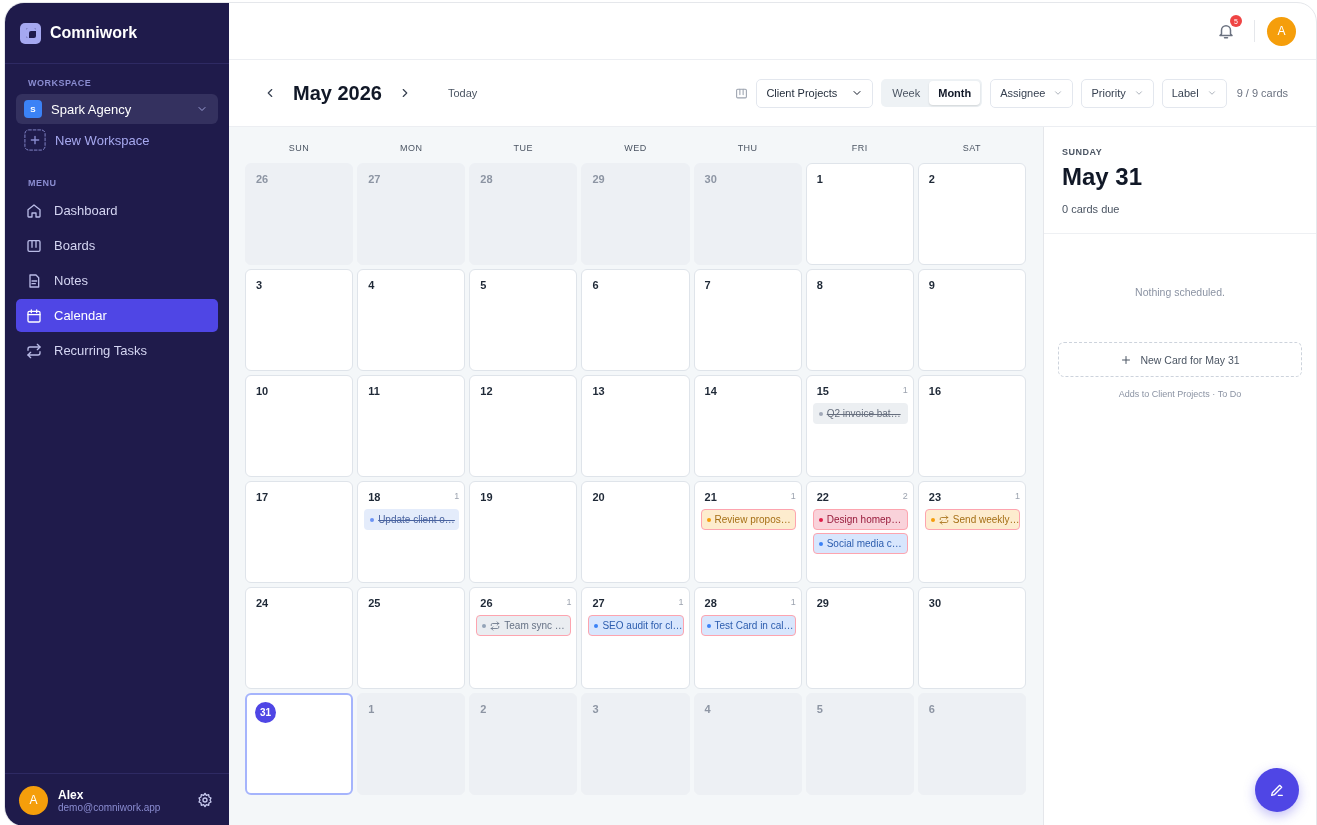 The width and height of the screenshot is (1317, 825). I want to click on view-tab: Month, so click(955, 93).